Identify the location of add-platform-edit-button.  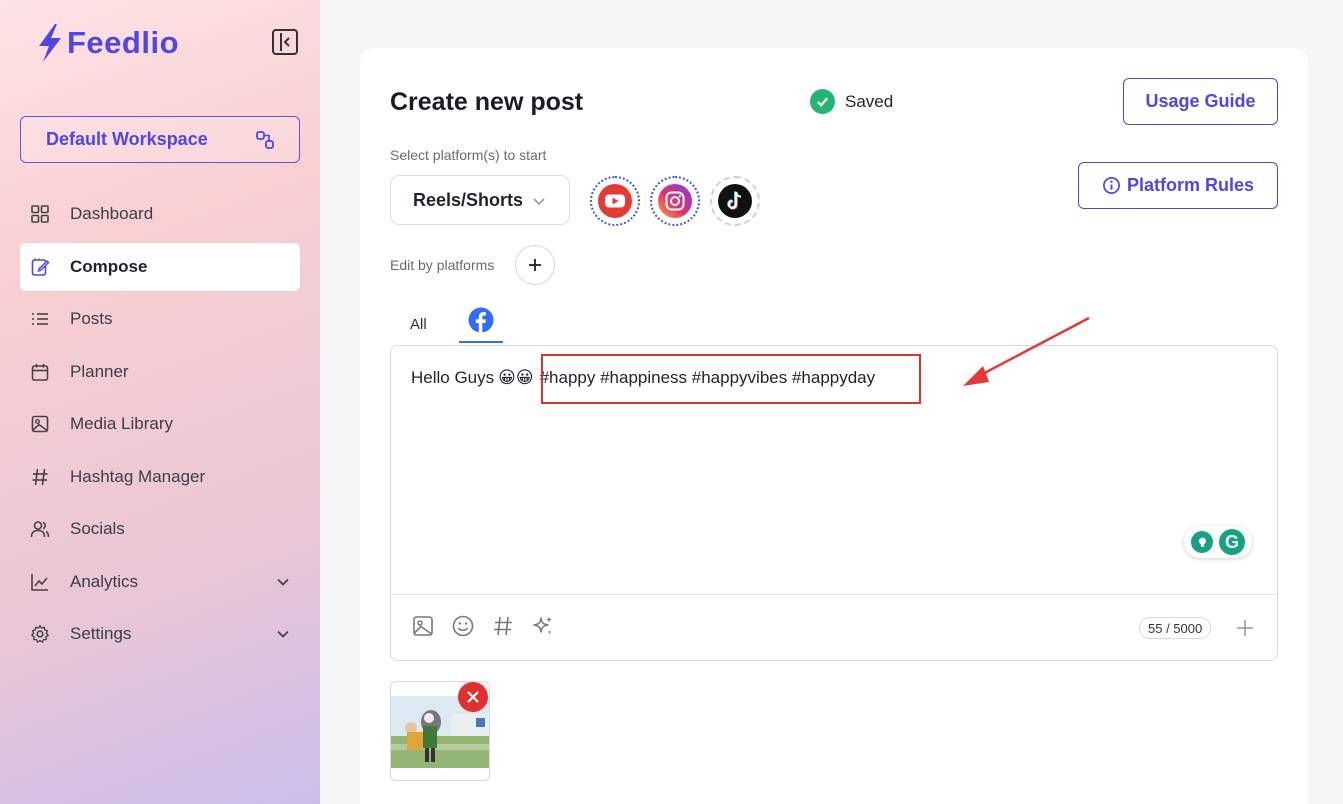
(535, 265).